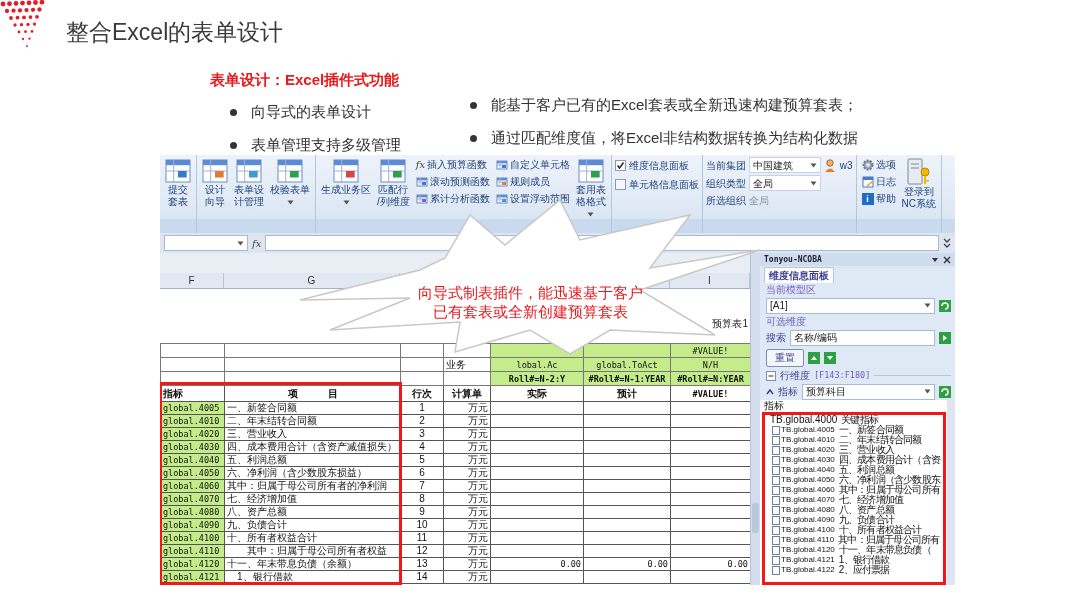 The height and width of the screenshot is (608, 1080). Describe the element at coordinates (947, 243) in the screenshot. I see `expand-icon` at that location.